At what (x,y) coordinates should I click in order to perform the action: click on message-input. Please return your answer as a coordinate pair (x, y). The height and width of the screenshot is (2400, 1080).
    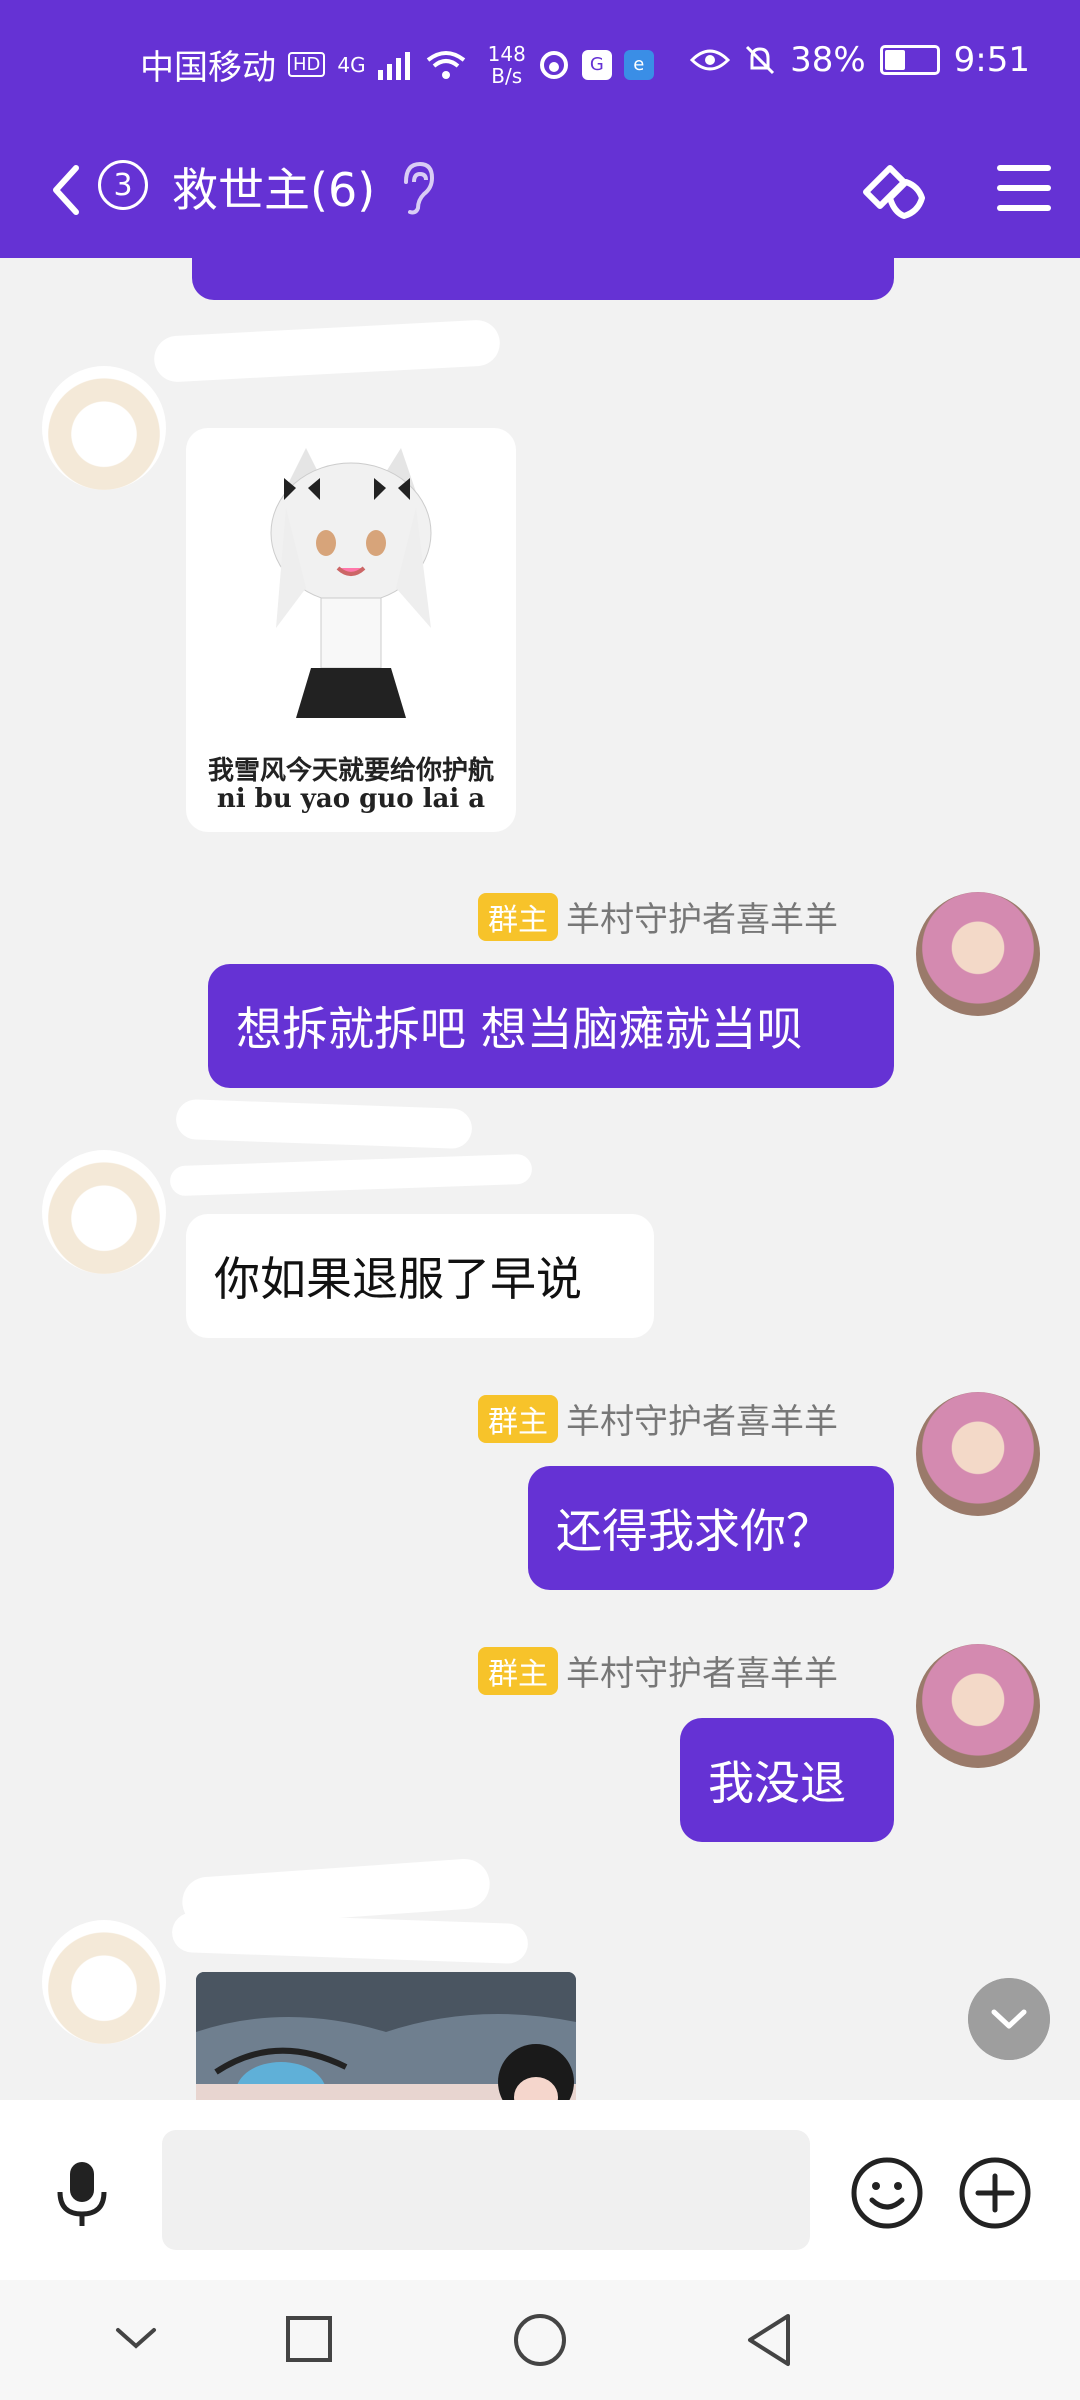
    Looking at the image, I should click on (486, 2190).